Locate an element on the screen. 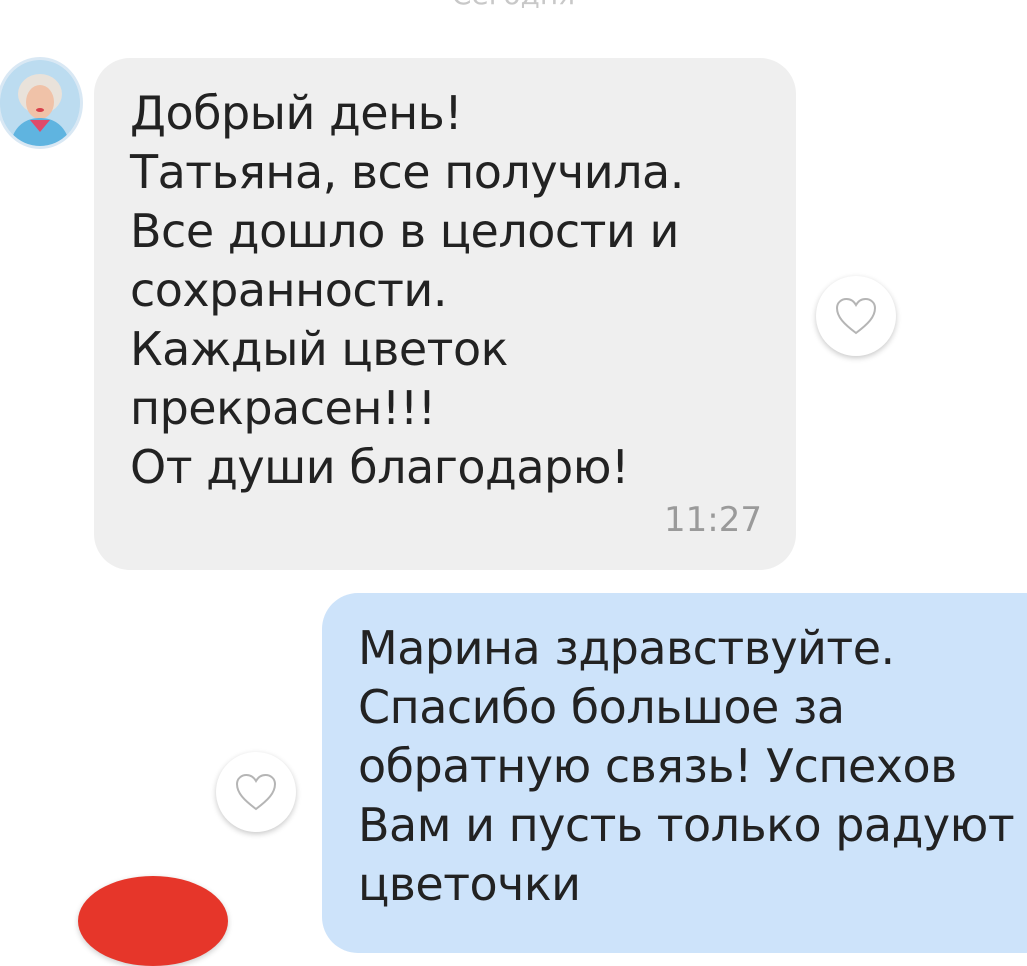 This screenshot has width=1027, height=966. message-time: 11:27 is located at coordinates (713, 520).